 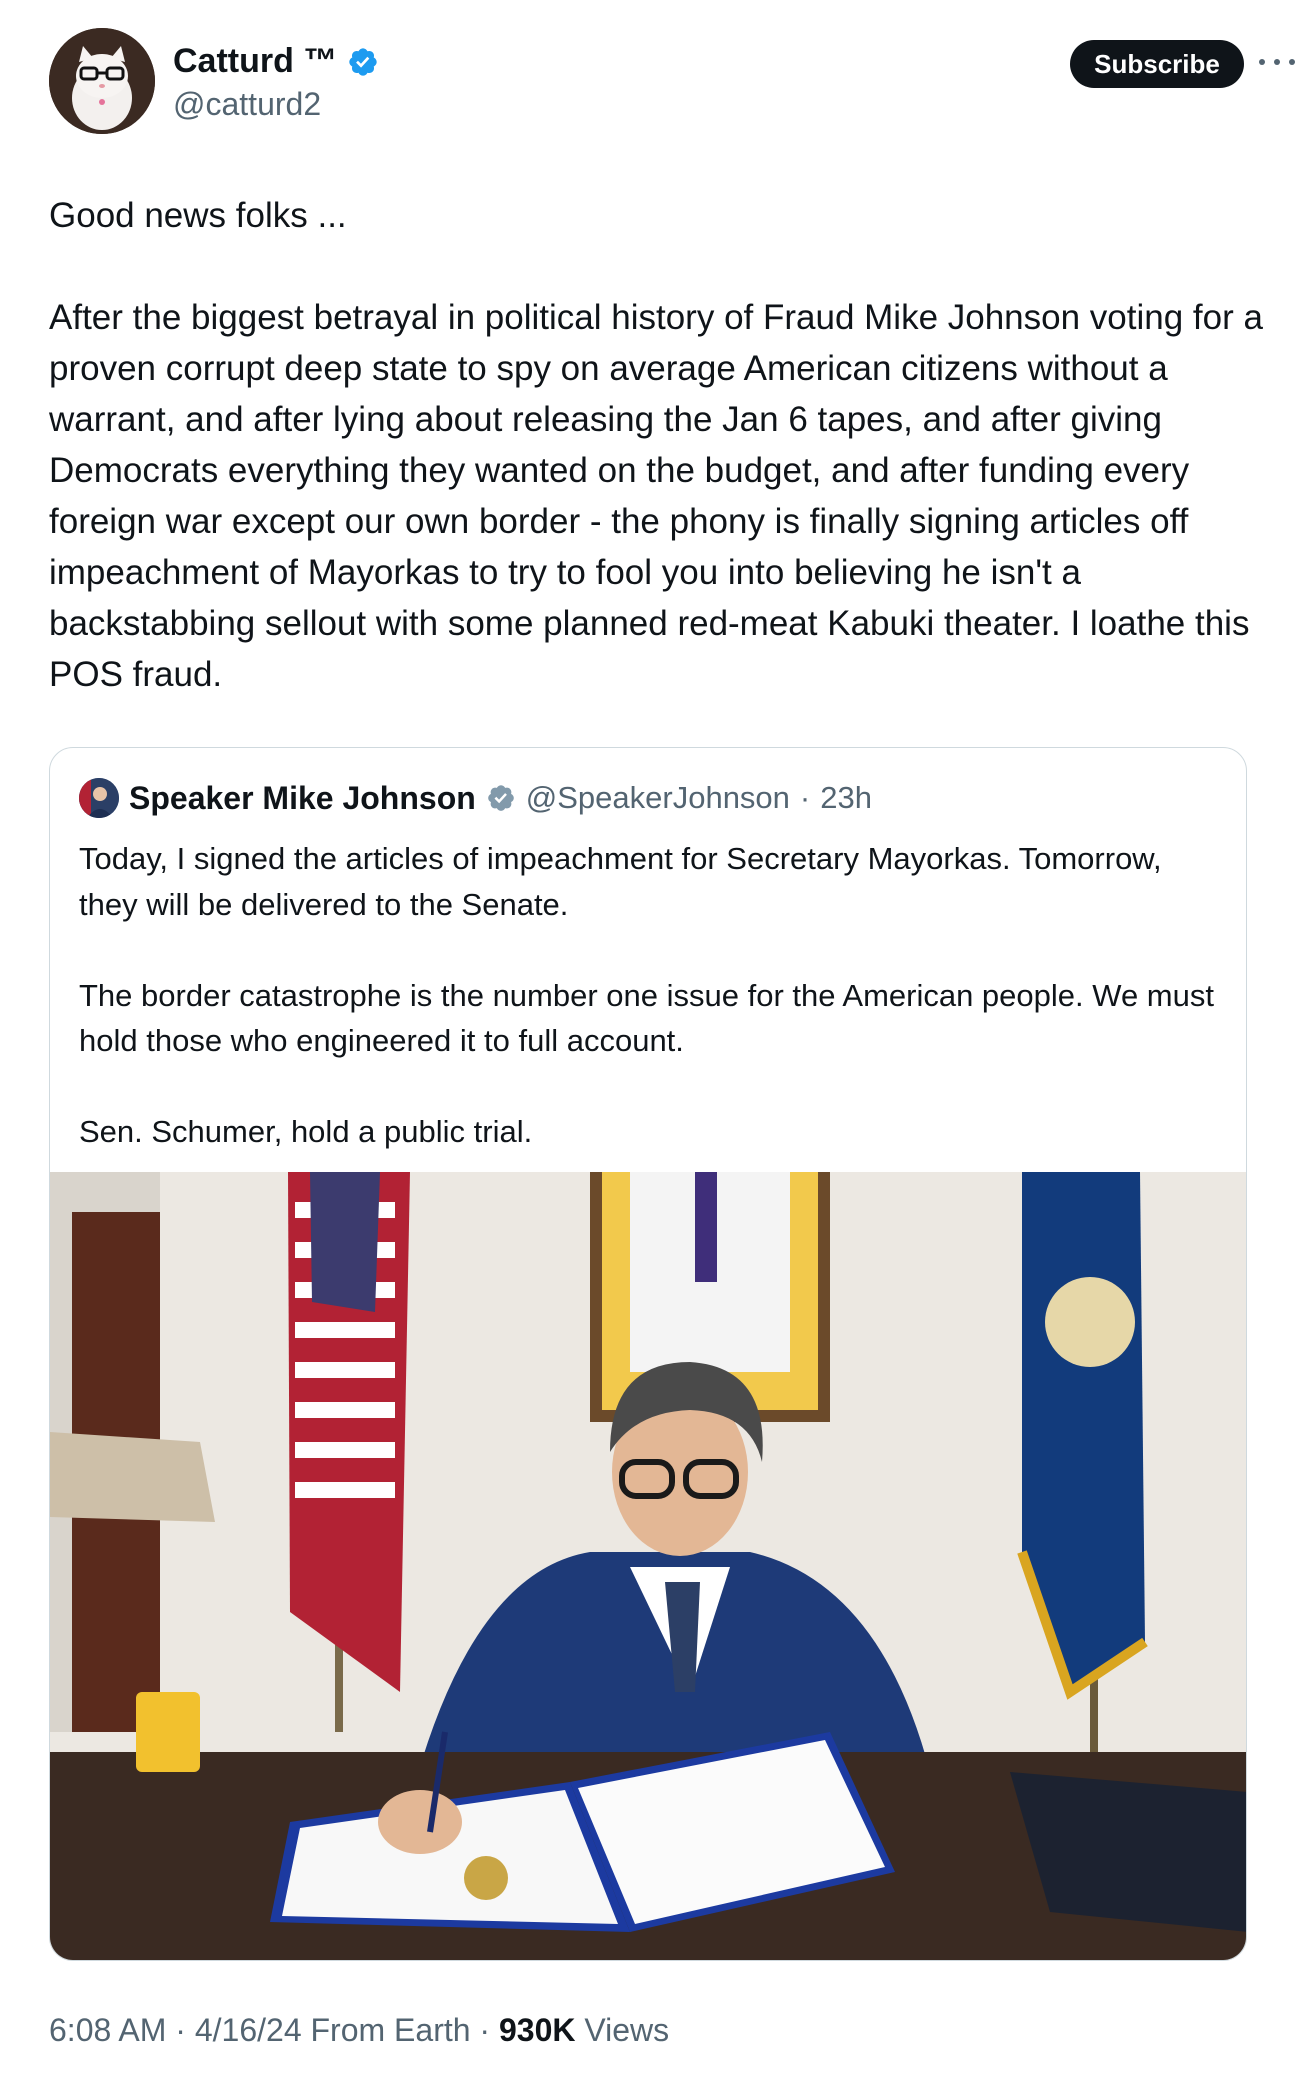 I want to click on gray-verified-badge-icon, so click(x=500, y=798).